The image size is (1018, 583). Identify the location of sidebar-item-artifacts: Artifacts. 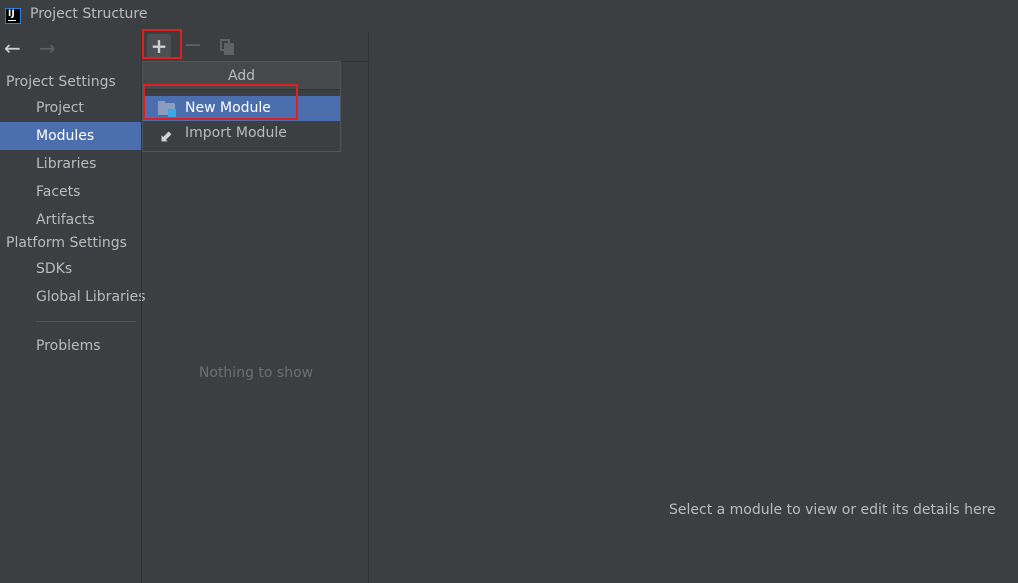
(70, 220).